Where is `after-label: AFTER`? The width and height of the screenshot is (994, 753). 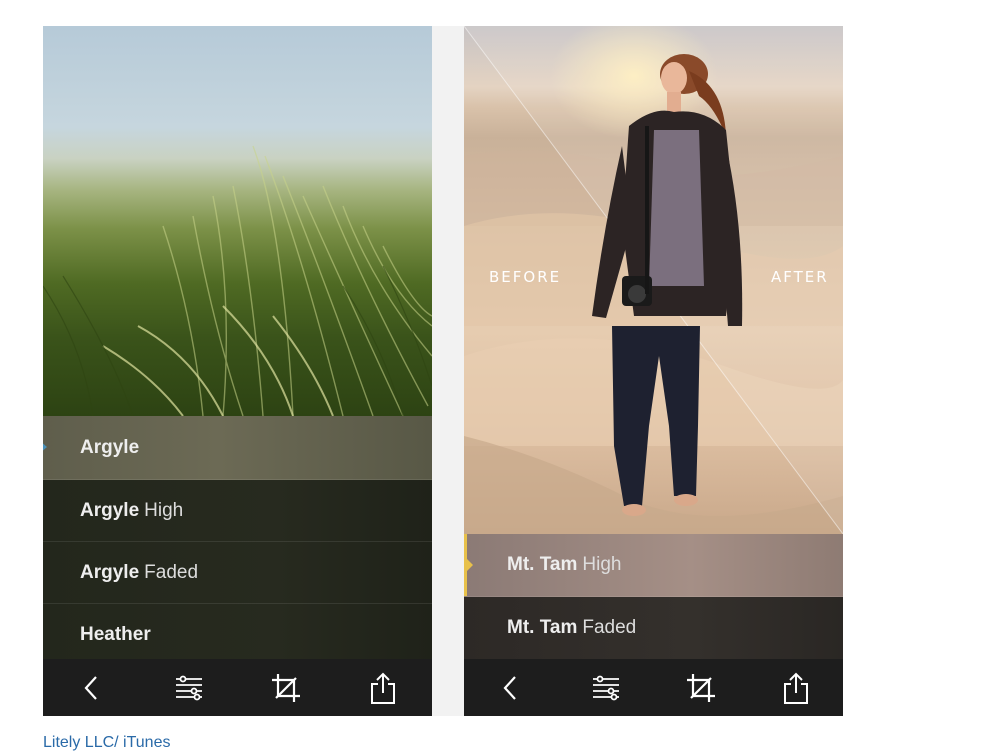
after-label: AFTER is located at coordinates (800, 277).